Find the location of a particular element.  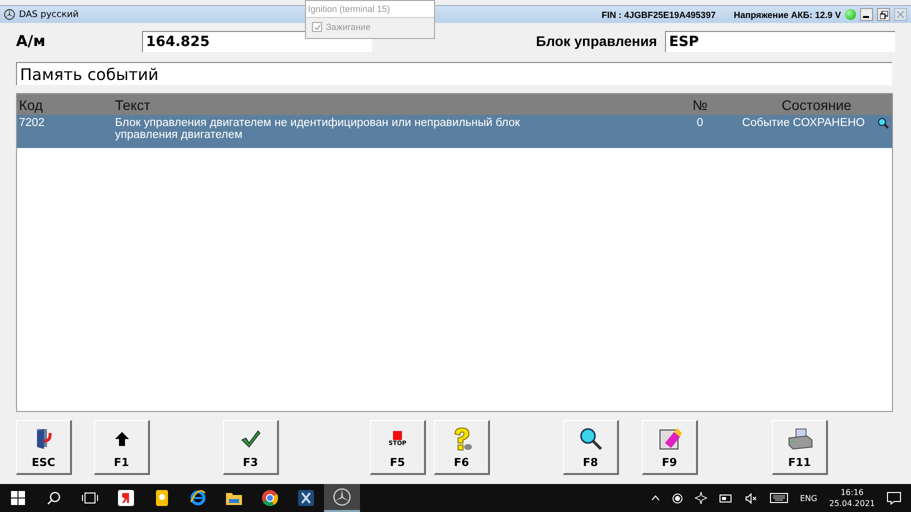

function-key-button: F1 is located at coordinates (122, 447).